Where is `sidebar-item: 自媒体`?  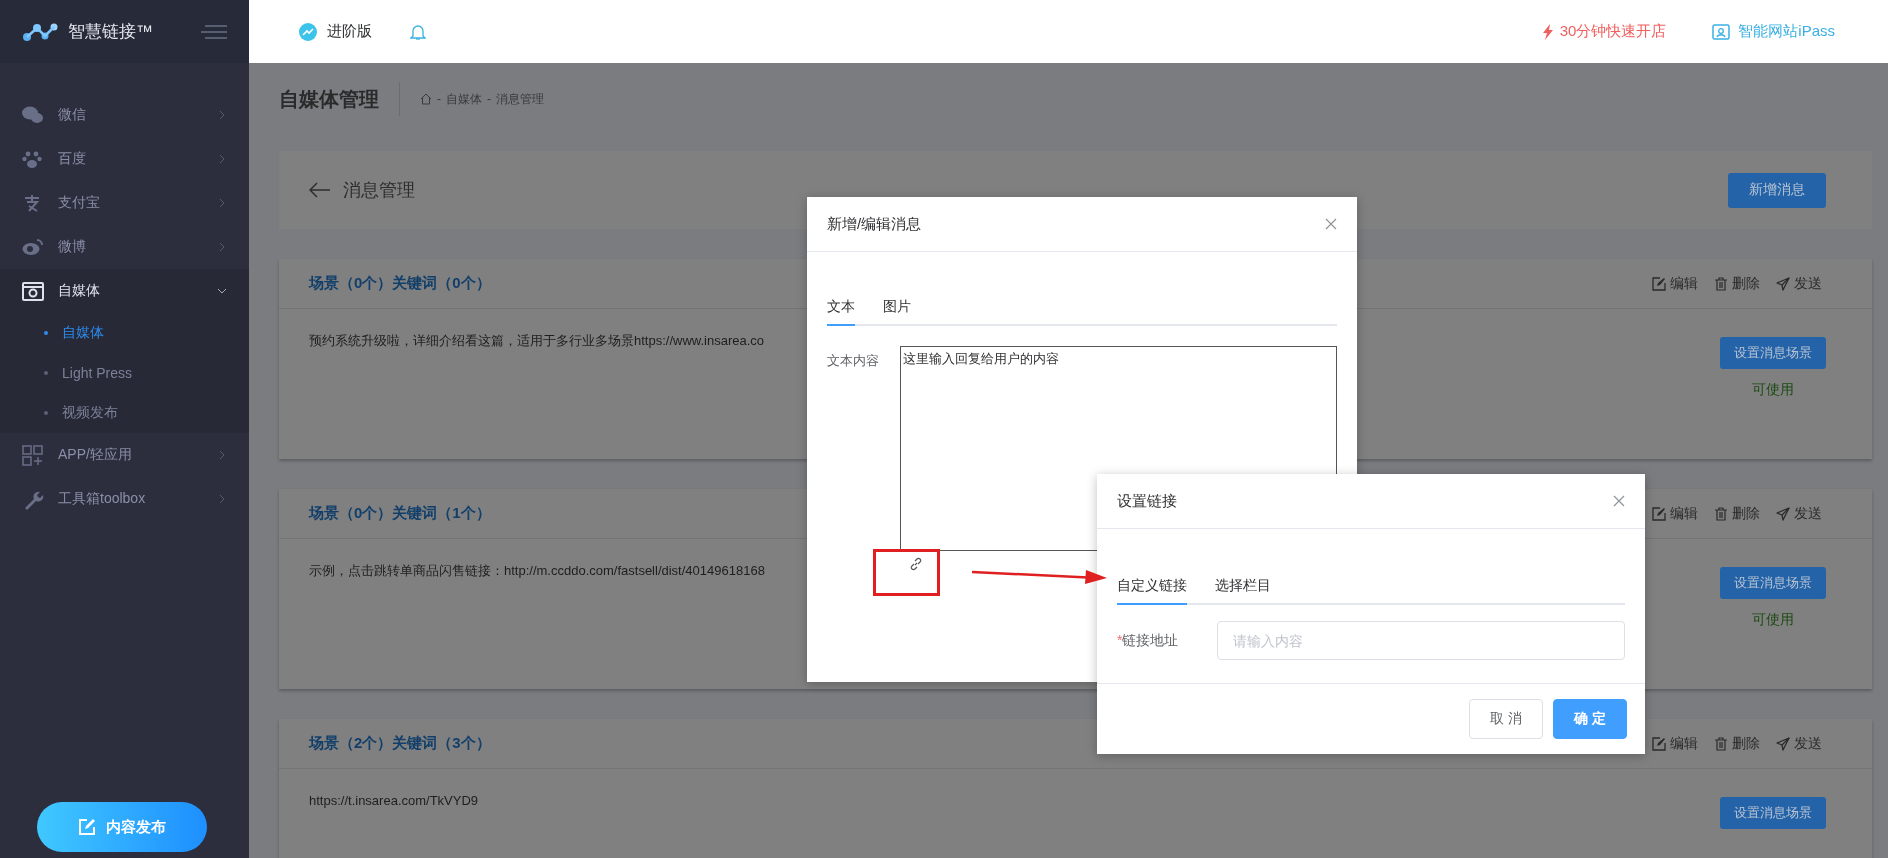 sidebar-item: 自媒体 is located at coordinates (124, 291).